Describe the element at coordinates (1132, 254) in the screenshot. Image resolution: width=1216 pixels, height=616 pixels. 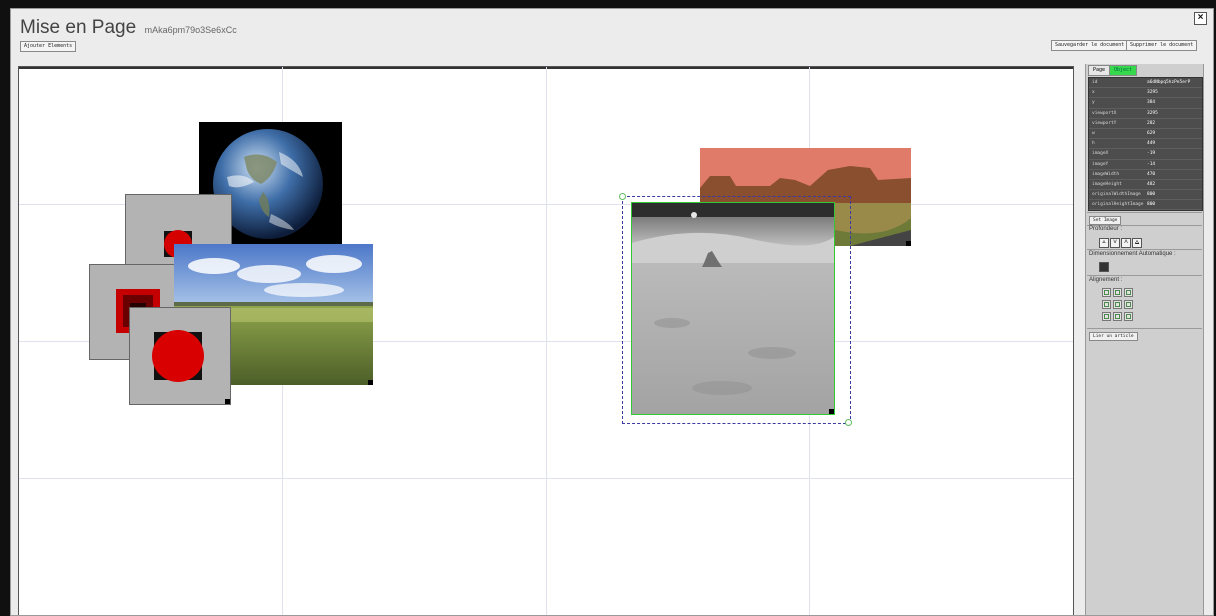
I see `auto-size-label: Dimensionnement Automatique :` at that location.